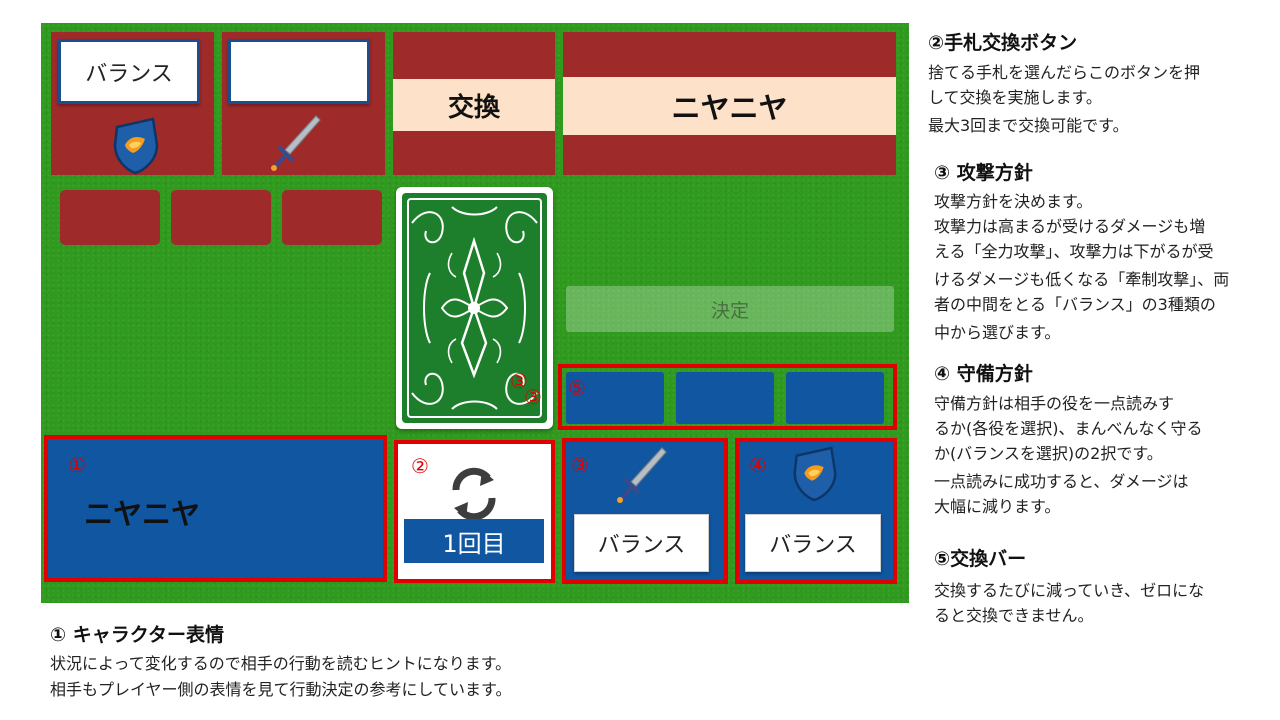 This screenshot has width=1280, height=720. I want to click on note-attack-policy-line: 攻撃方針を決めます。, so click(1013, 201).